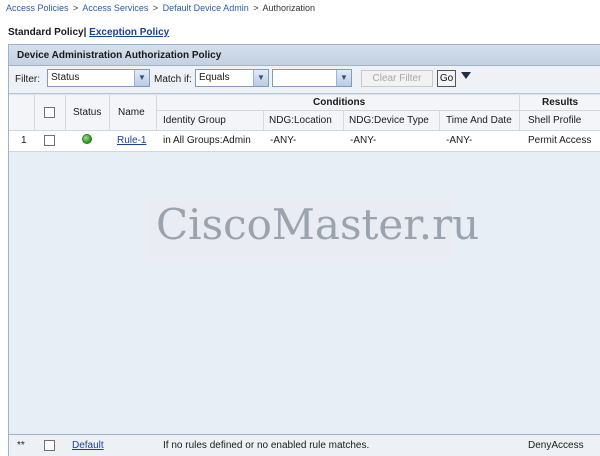 The image size is (600, 456). I want to click on header-shell-profile: Shell Profile, so click(560, 120).